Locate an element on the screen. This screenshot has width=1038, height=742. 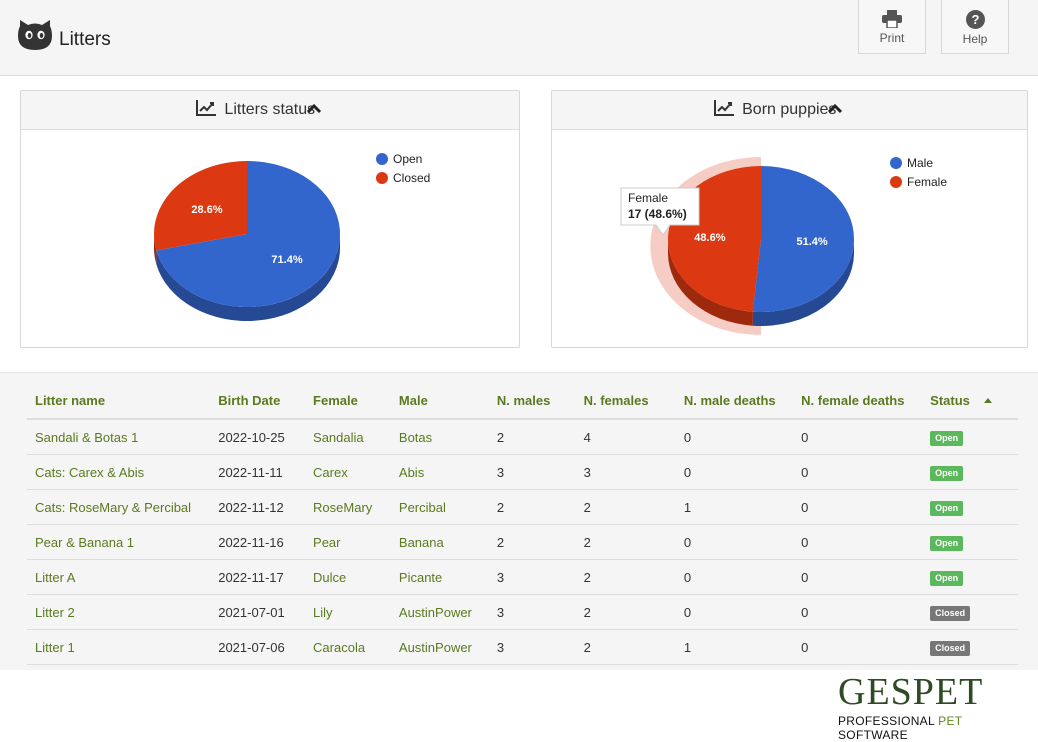
page-header: Litters Print ? Help is located at coordinates (519, 38).